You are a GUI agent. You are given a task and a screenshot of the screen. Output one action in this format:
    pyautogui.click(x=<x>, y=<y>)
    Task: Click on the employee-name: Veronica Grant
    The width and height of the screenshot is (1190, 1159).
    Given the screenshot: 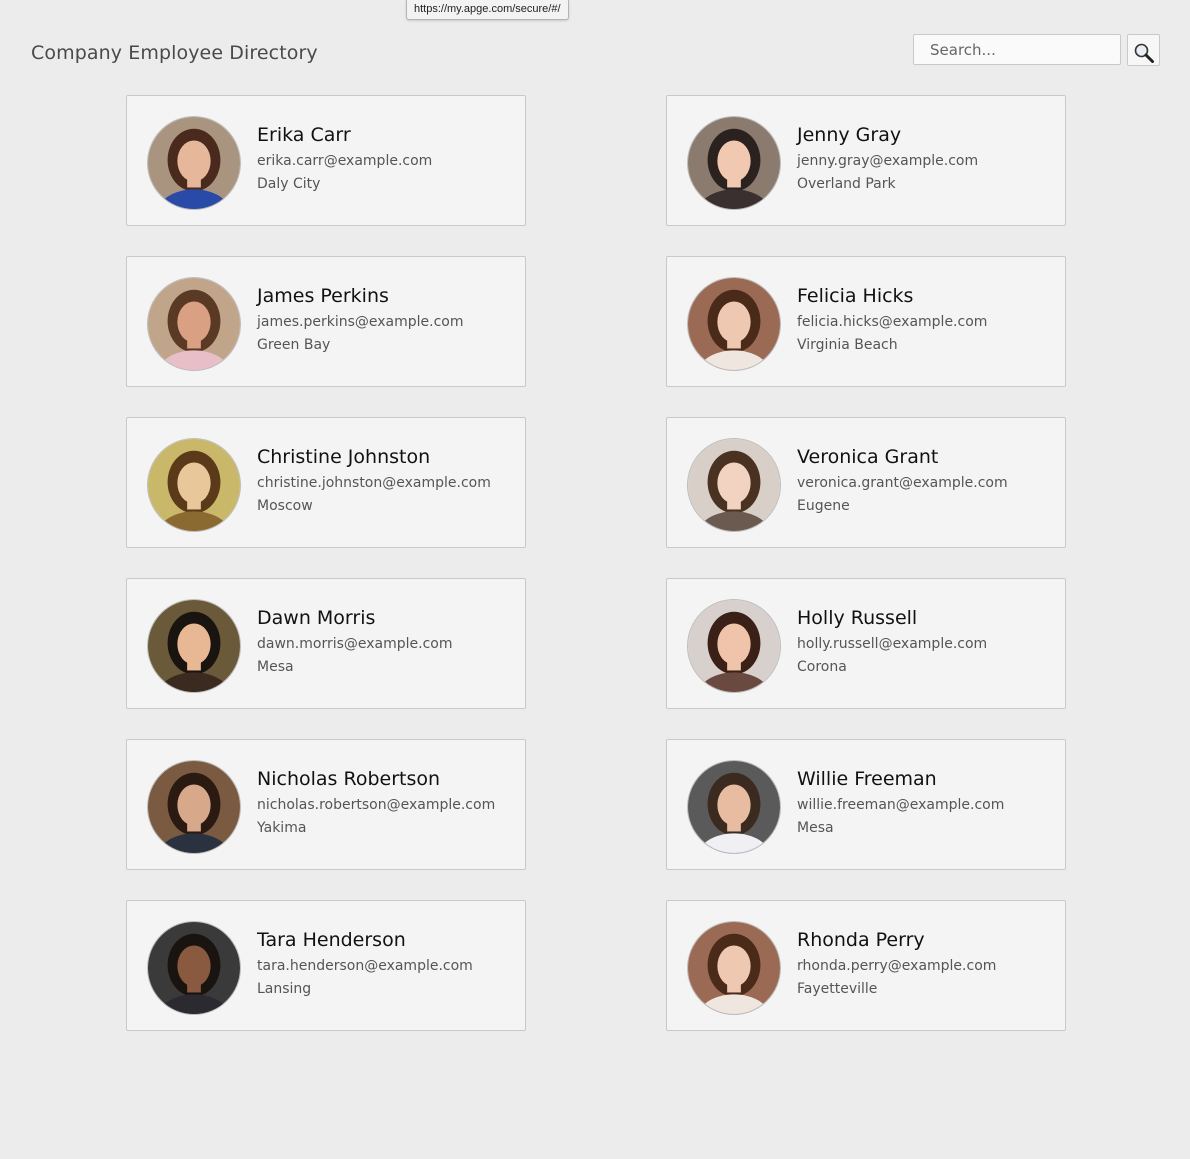 What is the action you would take?
    pyautogui.click(x=868, y=457)
    